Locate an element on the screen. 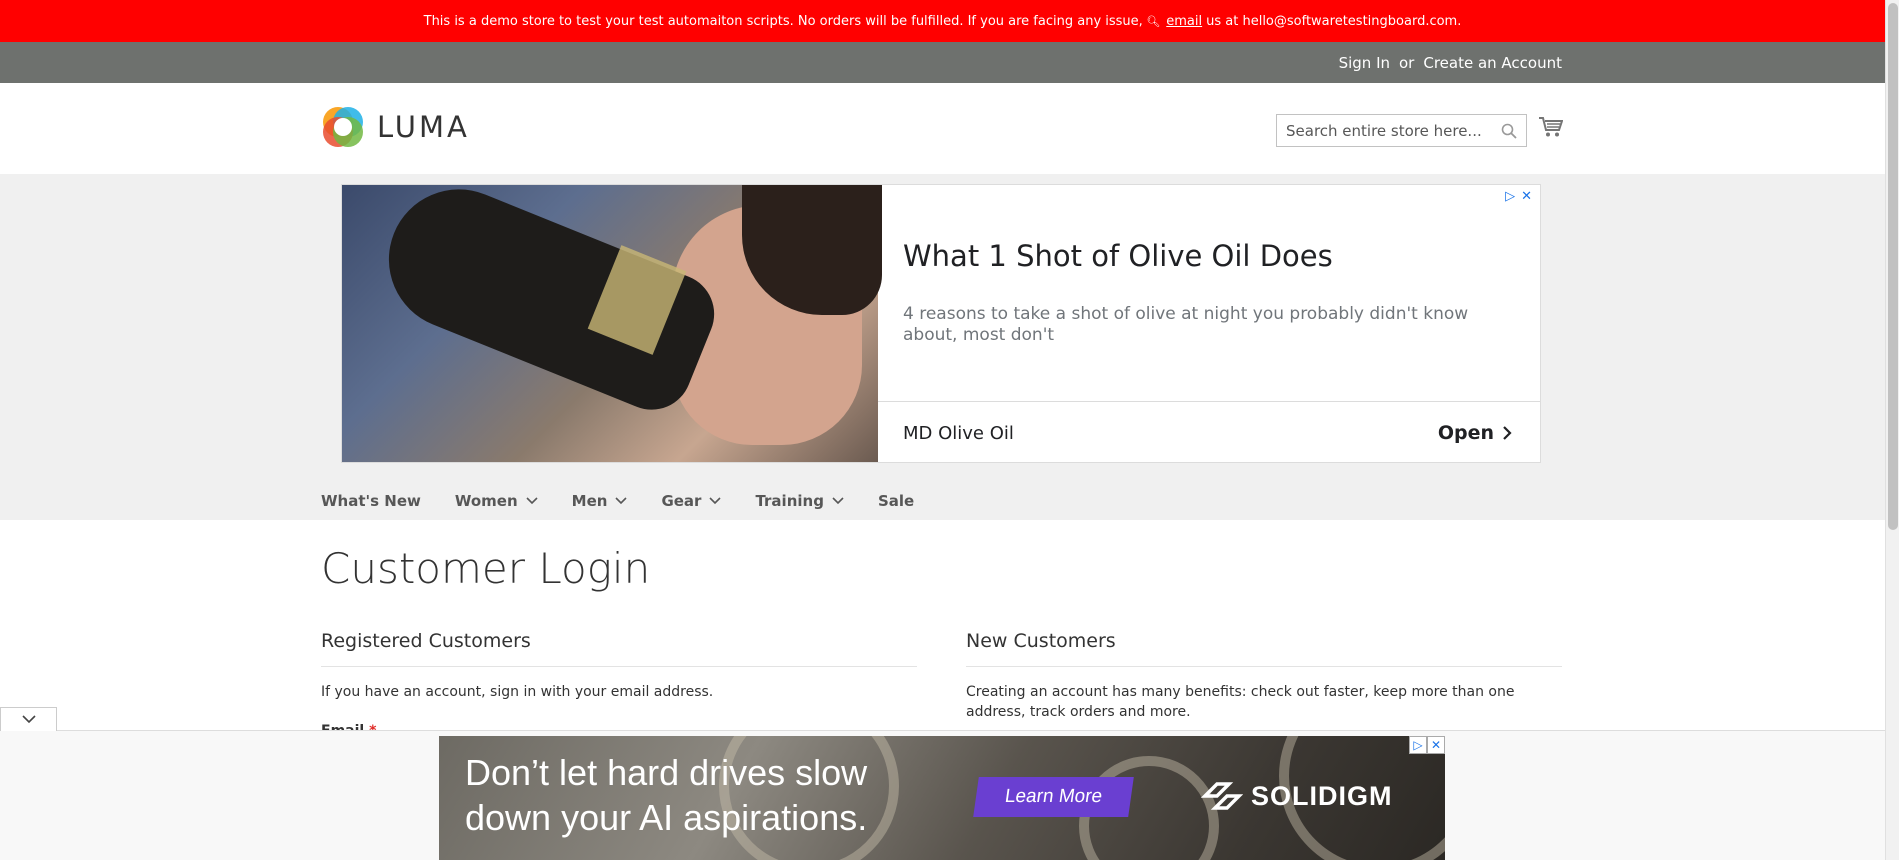 Image resolution: width=1899 pixels, height=860 pixels. luma-logo: LUMA is located at coordinates (395, 127).